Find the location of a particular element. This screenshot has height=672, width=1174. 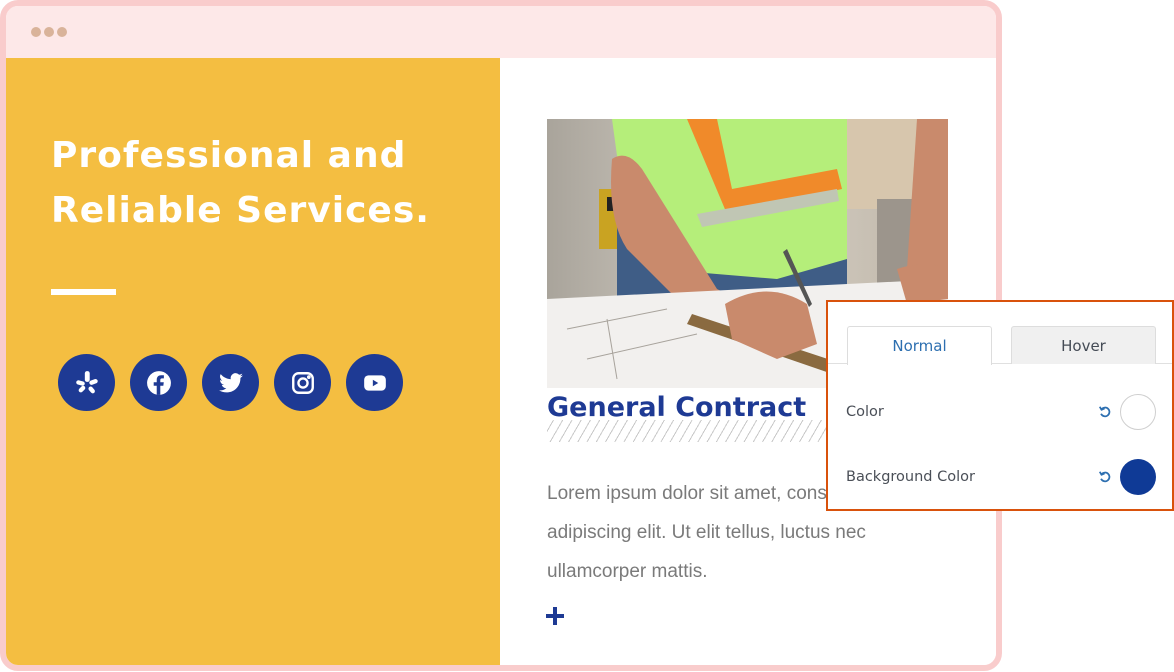

youtube-button is located at coordinates (374, 382).